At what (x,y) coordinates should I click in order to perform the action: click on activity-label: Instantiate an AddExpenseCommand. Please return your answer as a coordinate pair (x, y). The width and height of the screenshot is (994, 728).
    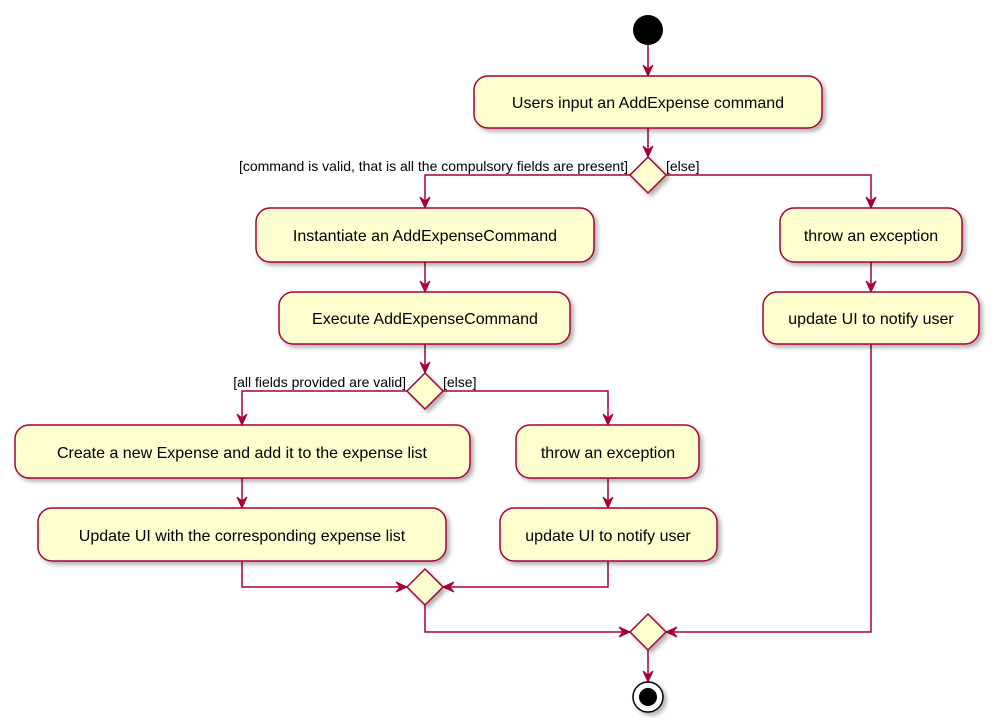
    Looking at the image, I should click on (425, 236).